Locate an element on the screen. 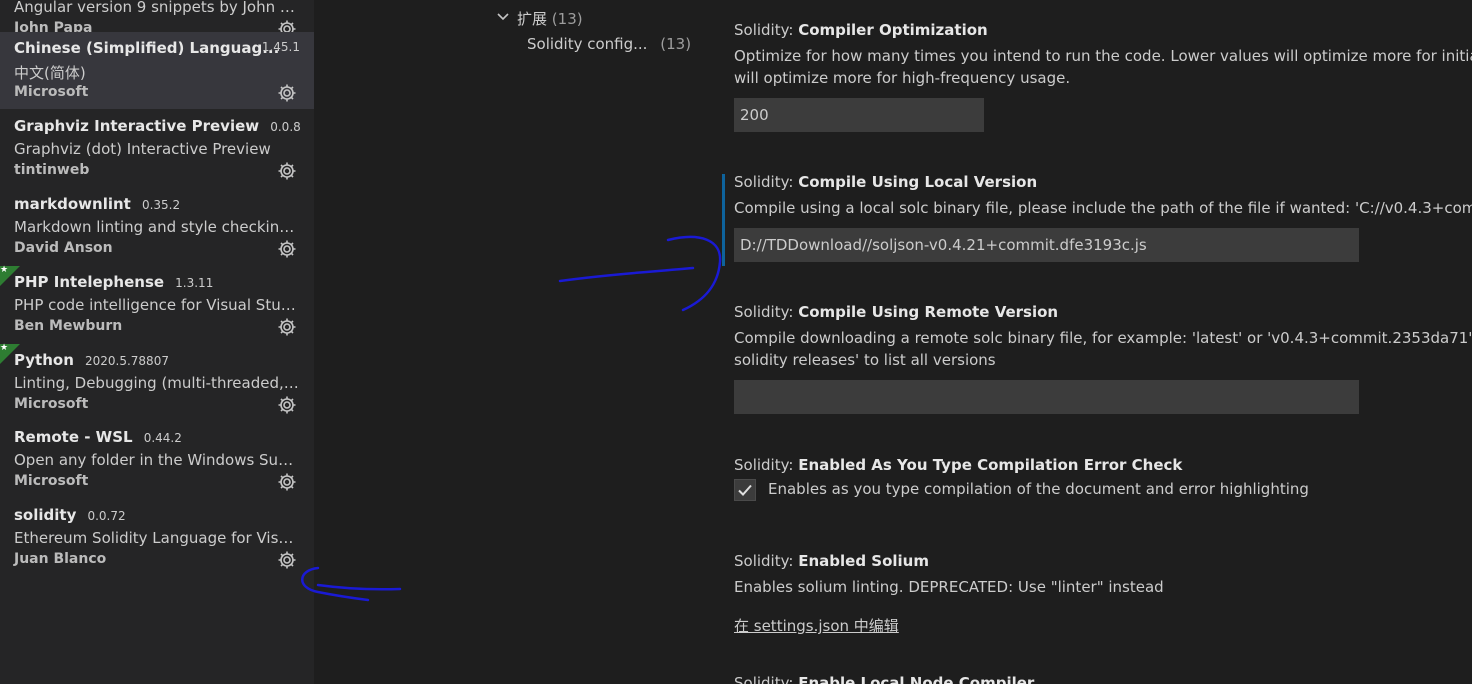  extension-publisher: tintinweb is located at coordinates (52, 170).